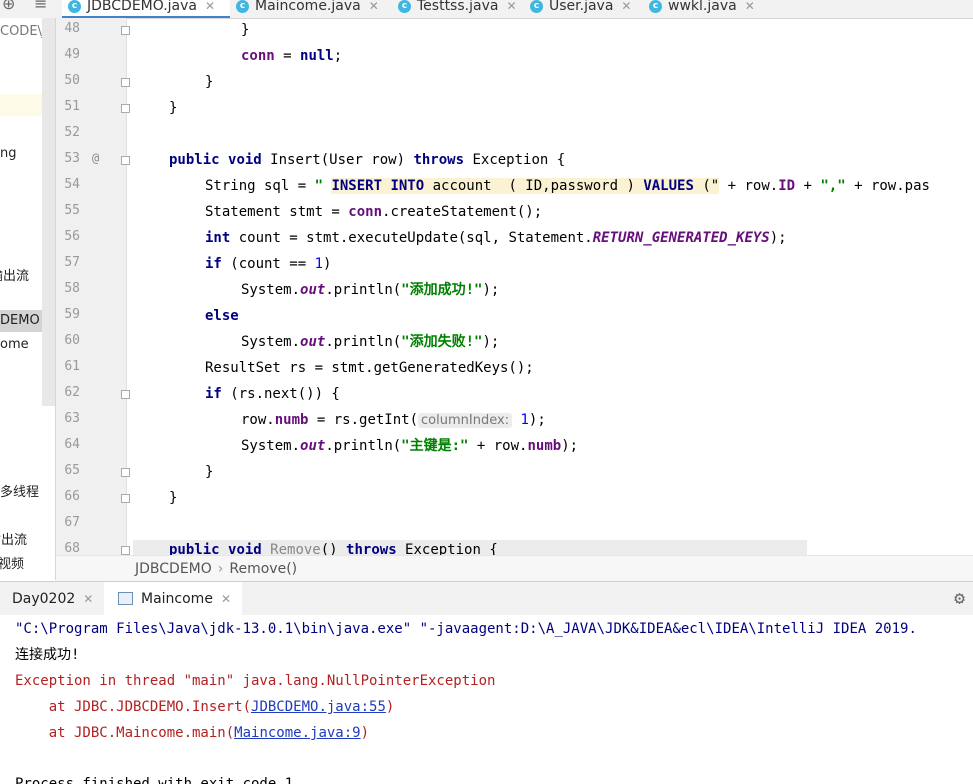 This screenshot has height=784, width=973. What do you see at coordinates (19, 490) in the screenshot?
I see `tree-item: 多线程` at bounding box center [19, 490].